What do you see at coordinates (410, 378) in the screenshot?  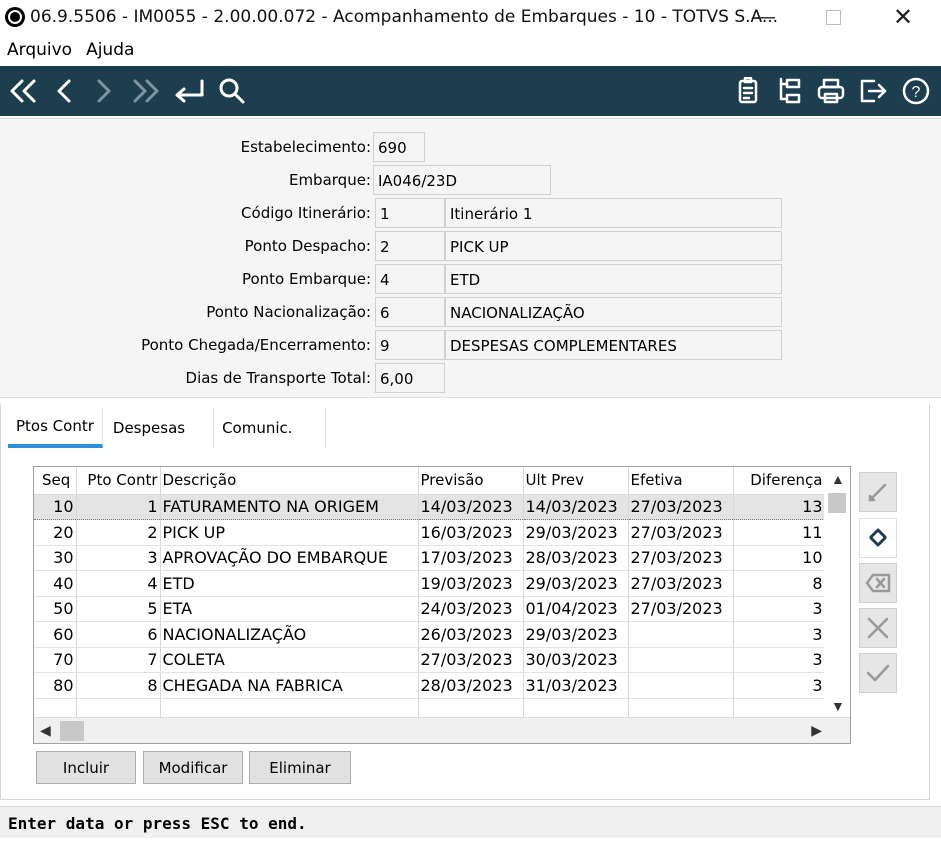 I see `dias-transporte-field: 6,00` at bounding box center [410, 378].